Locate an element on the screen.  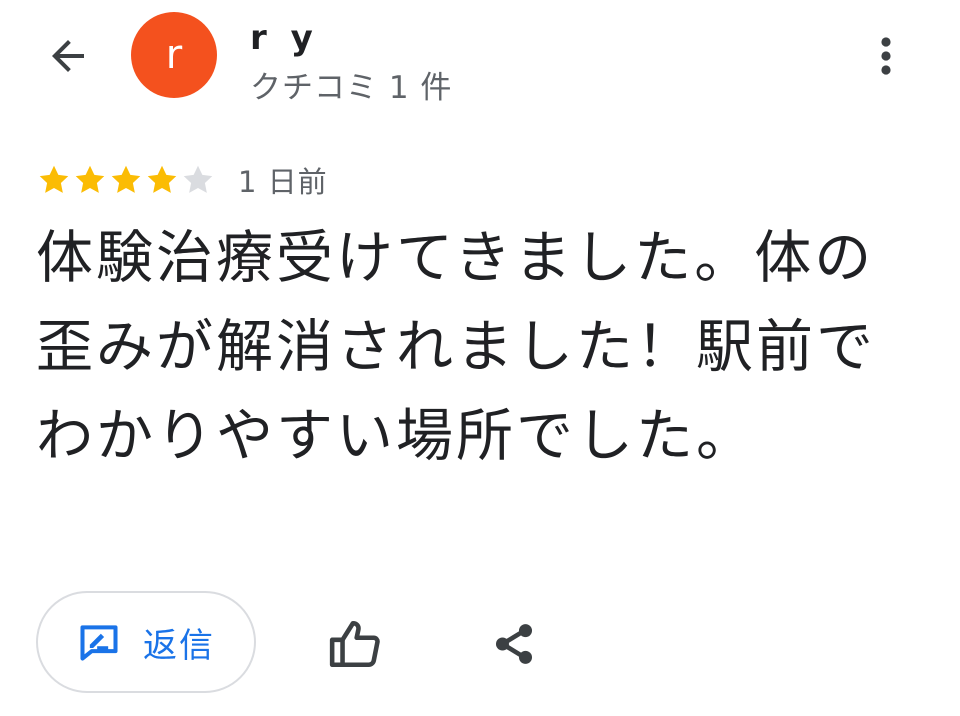
back-button is located at coordinates (68, 56).